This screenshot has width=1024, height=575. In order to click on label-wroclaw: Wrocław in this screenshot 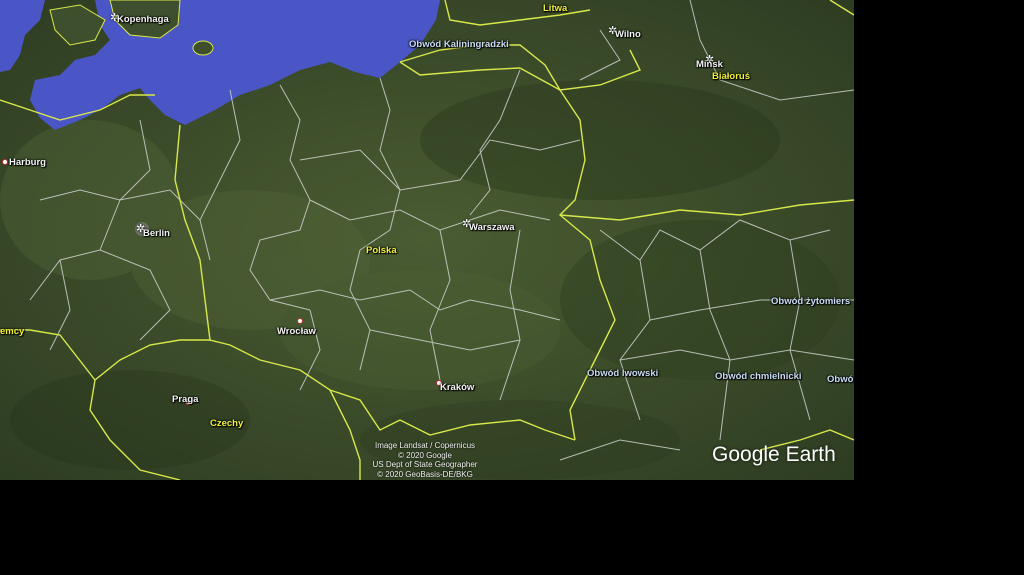, I will do `click(296, 332)`.